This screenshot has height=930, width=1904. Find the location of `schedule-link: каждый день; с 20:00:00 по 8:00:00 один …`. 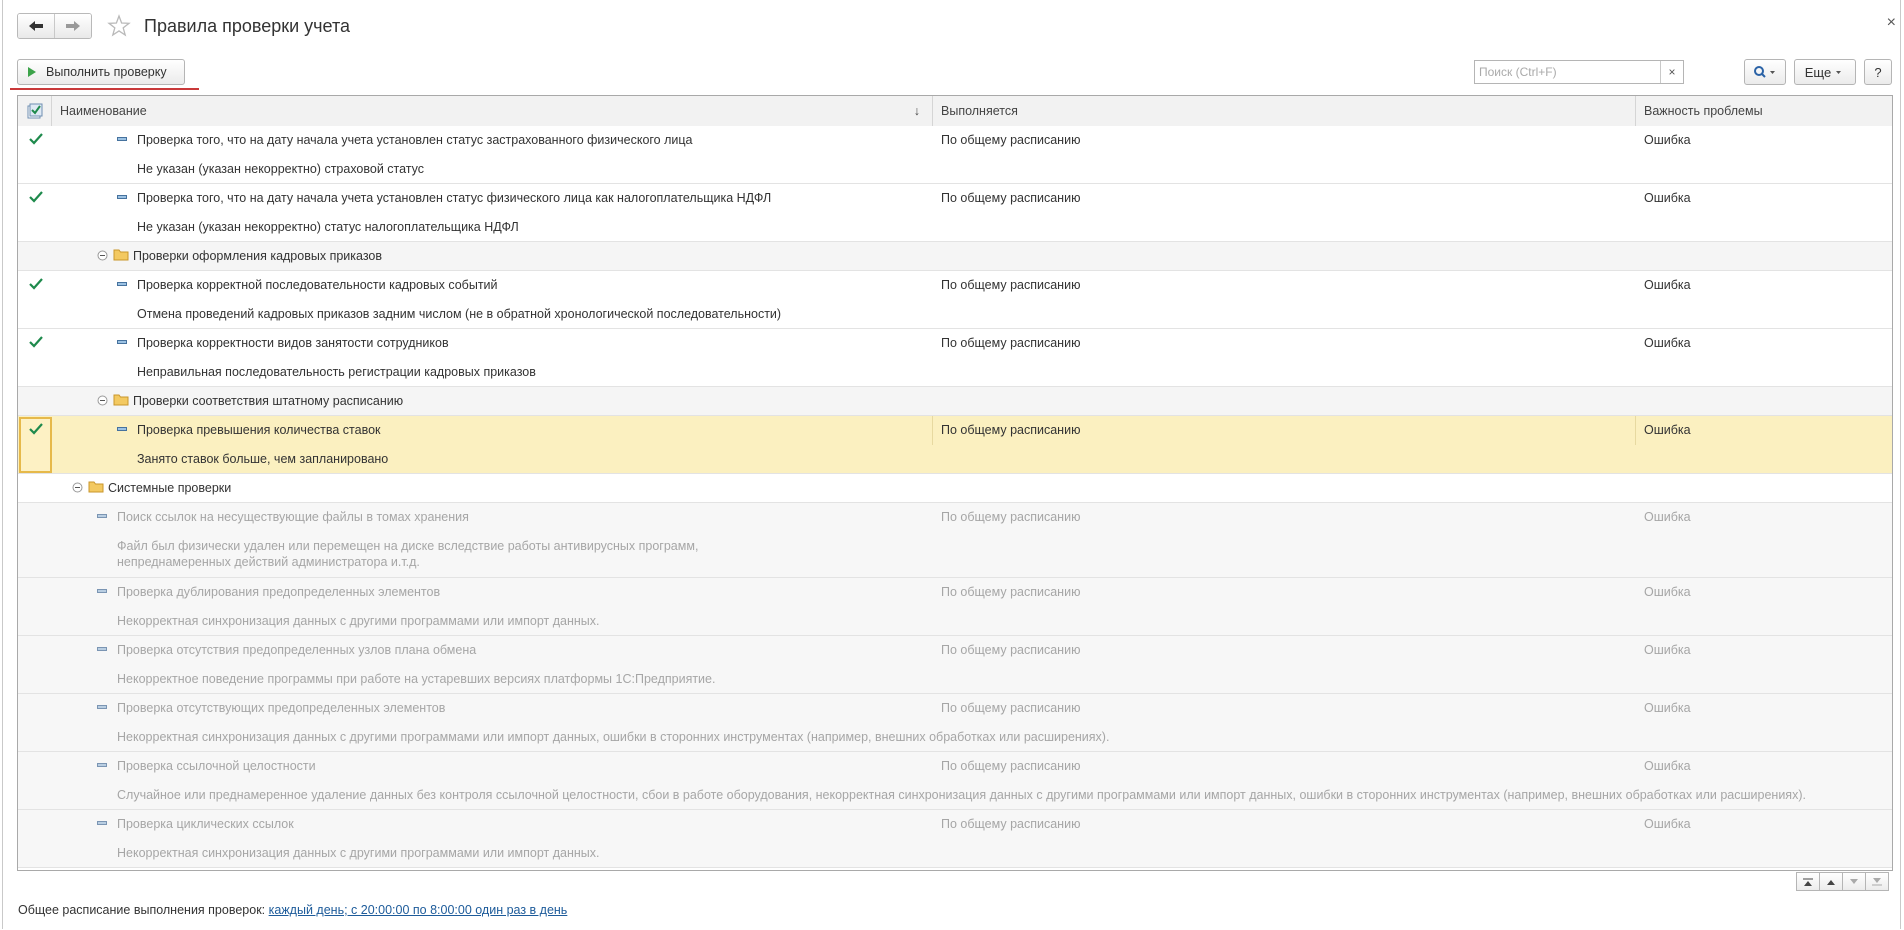

schedule-link: каждый день; с 20:00:00 по 8:00:00 один … is located at coordinates (418, 910).